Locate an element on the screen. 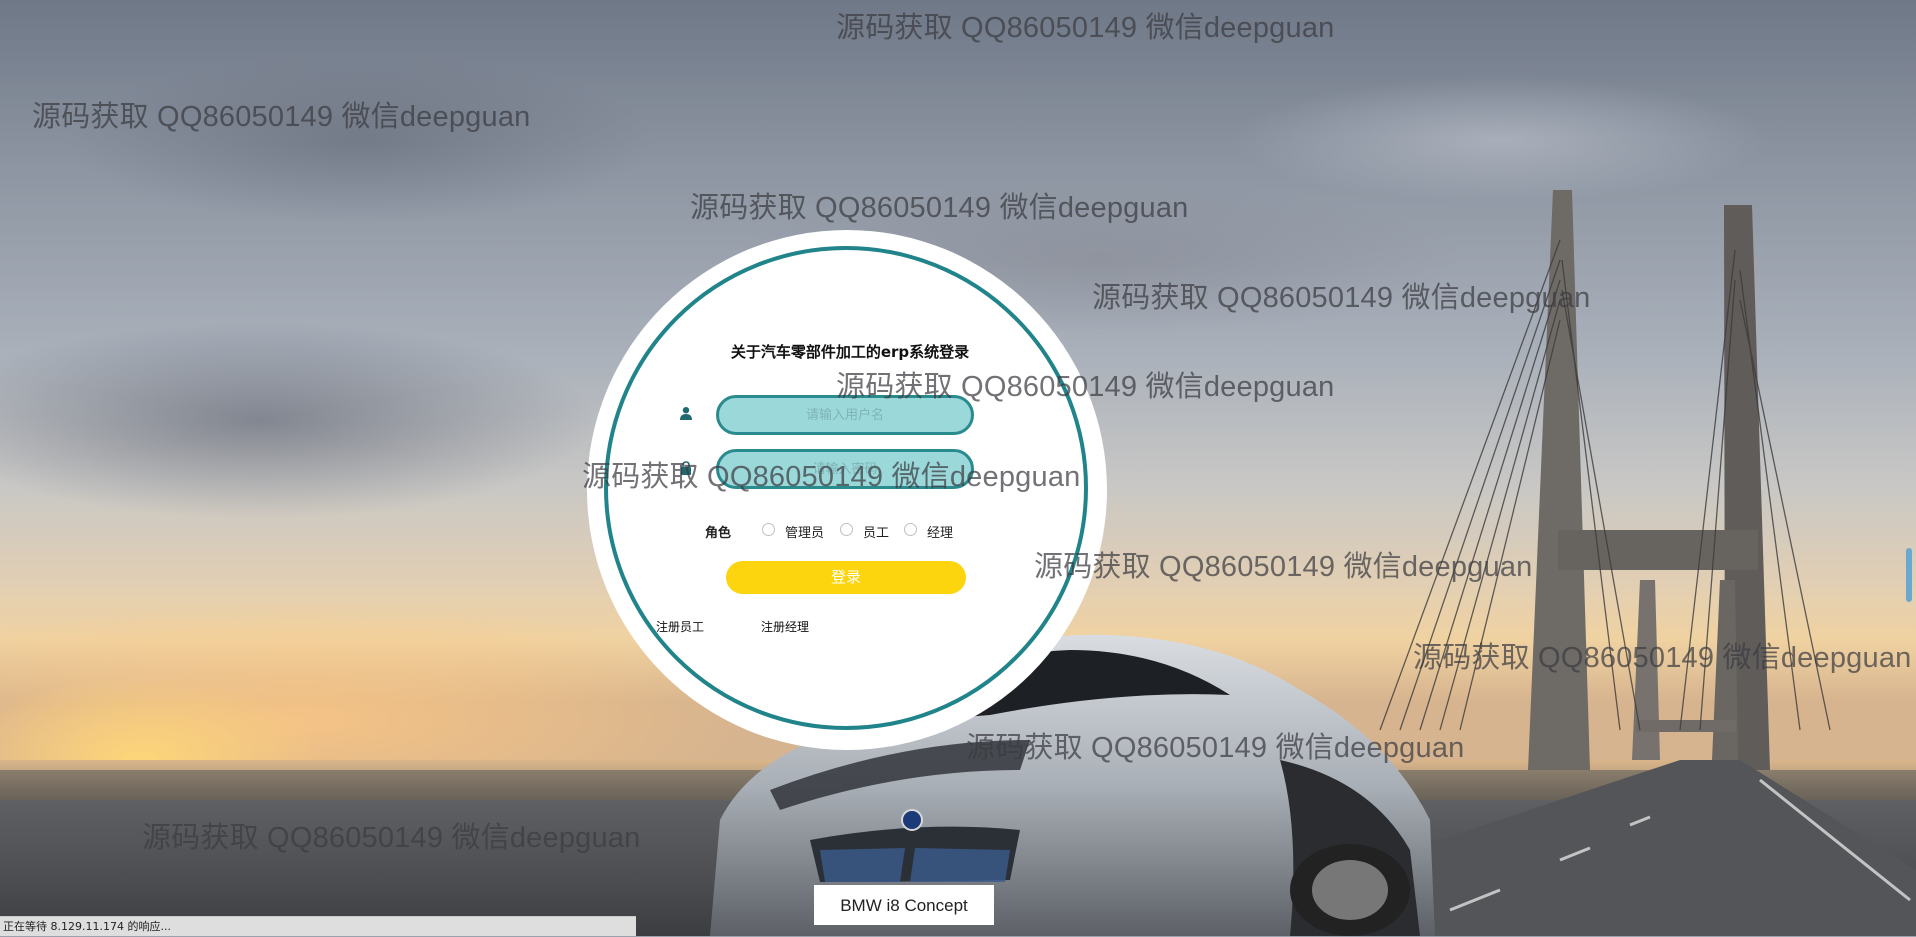  role-radio-admin is located at coordinates (768, 529).